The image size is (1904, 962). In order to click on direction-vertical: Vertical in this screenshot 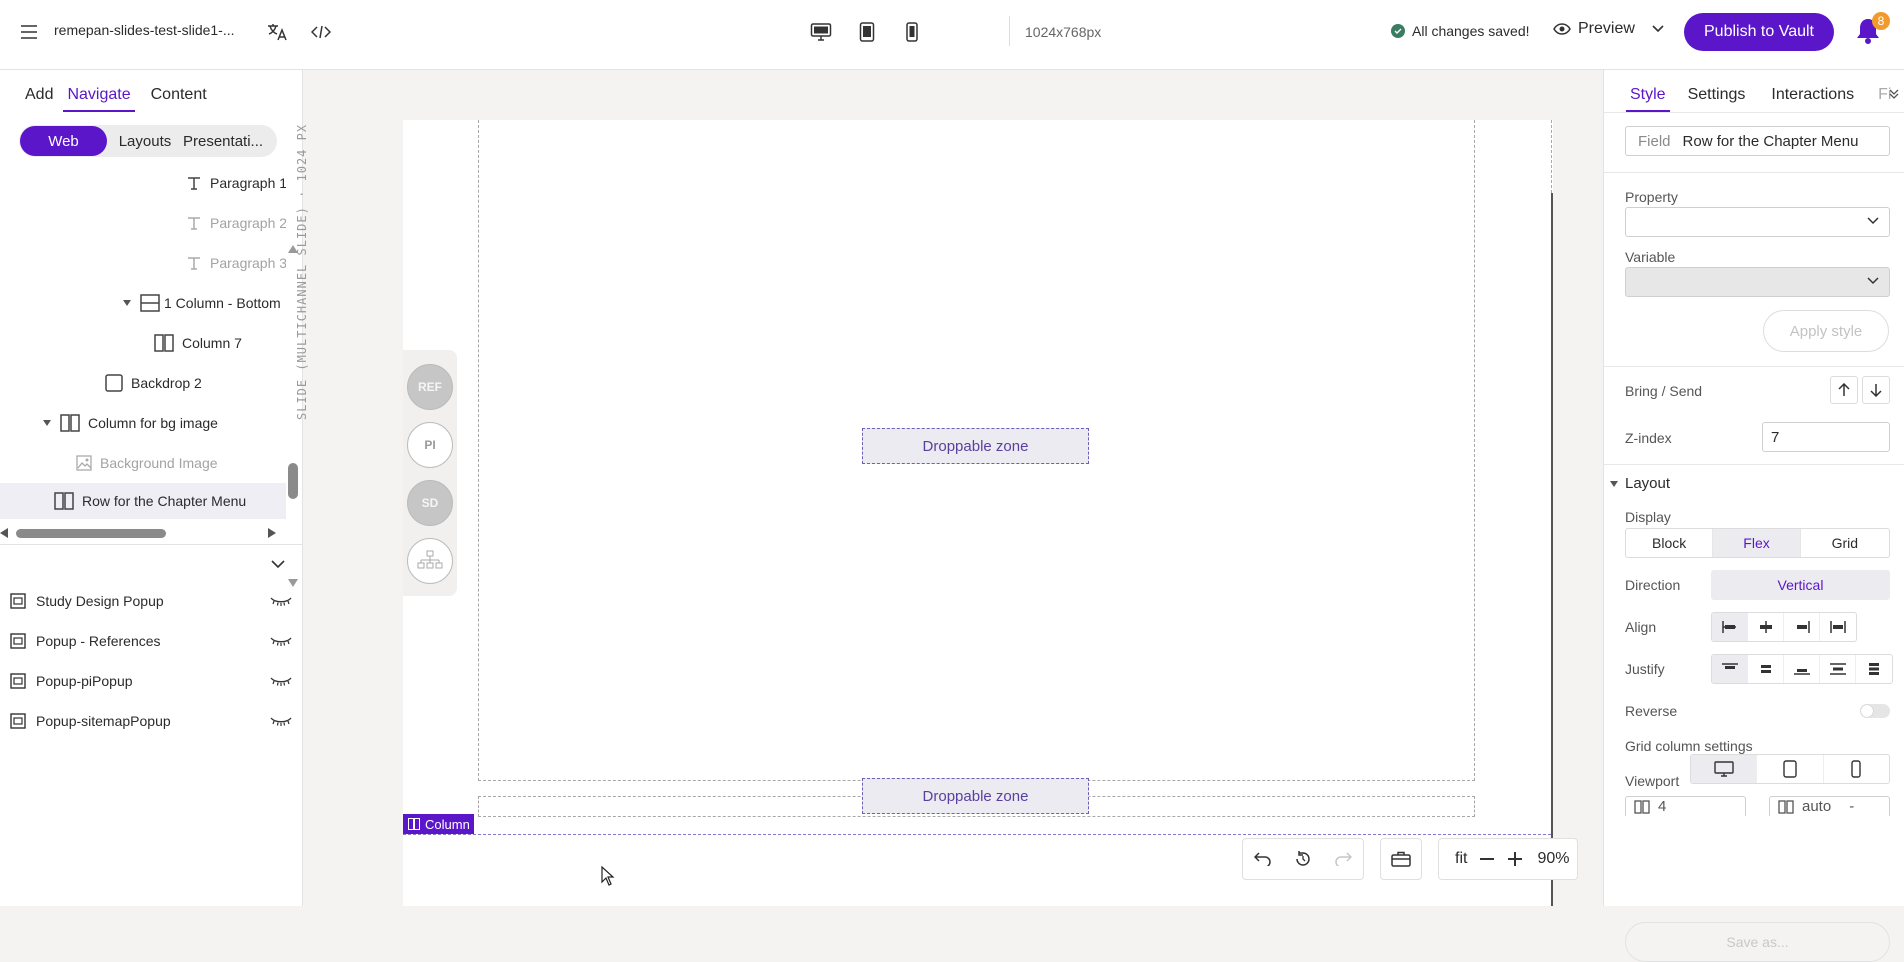, I will do `click(1800, 585)`.